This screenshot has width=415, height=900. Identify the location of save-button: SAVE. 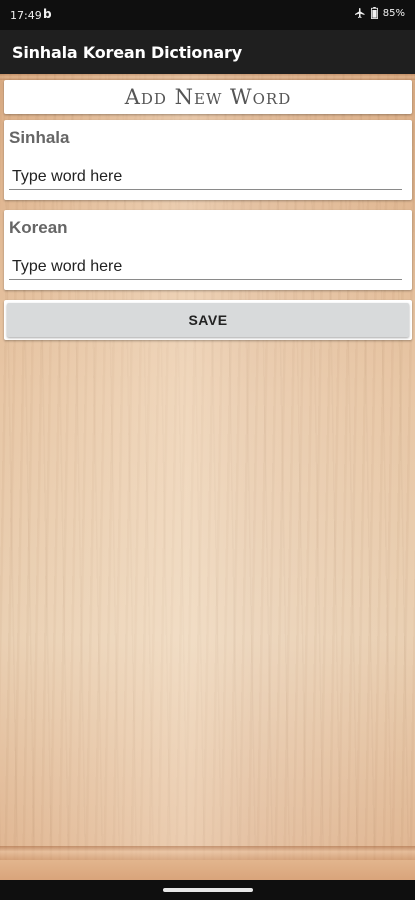
(208, 320).